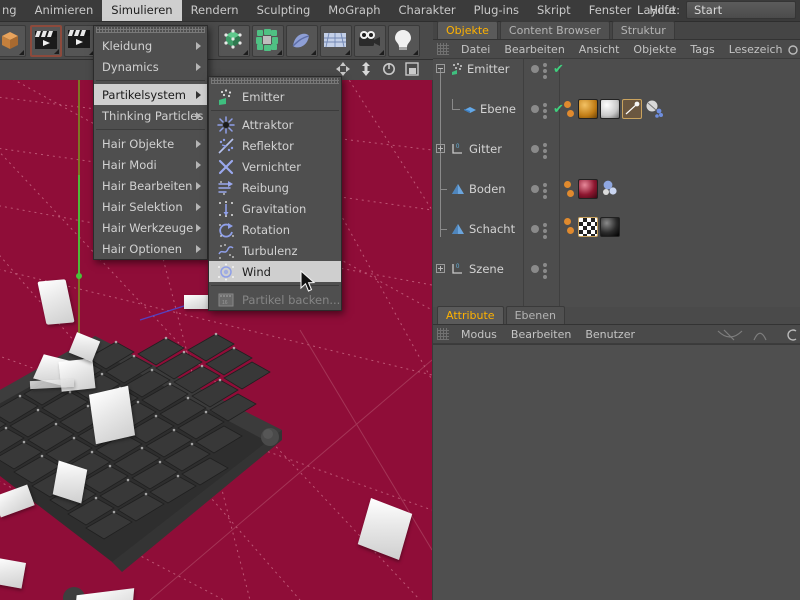  What do you see at coordinates (80, 41) in the screenshot?
I see `render-to-picture-icon` at bounding box center [80, 41].